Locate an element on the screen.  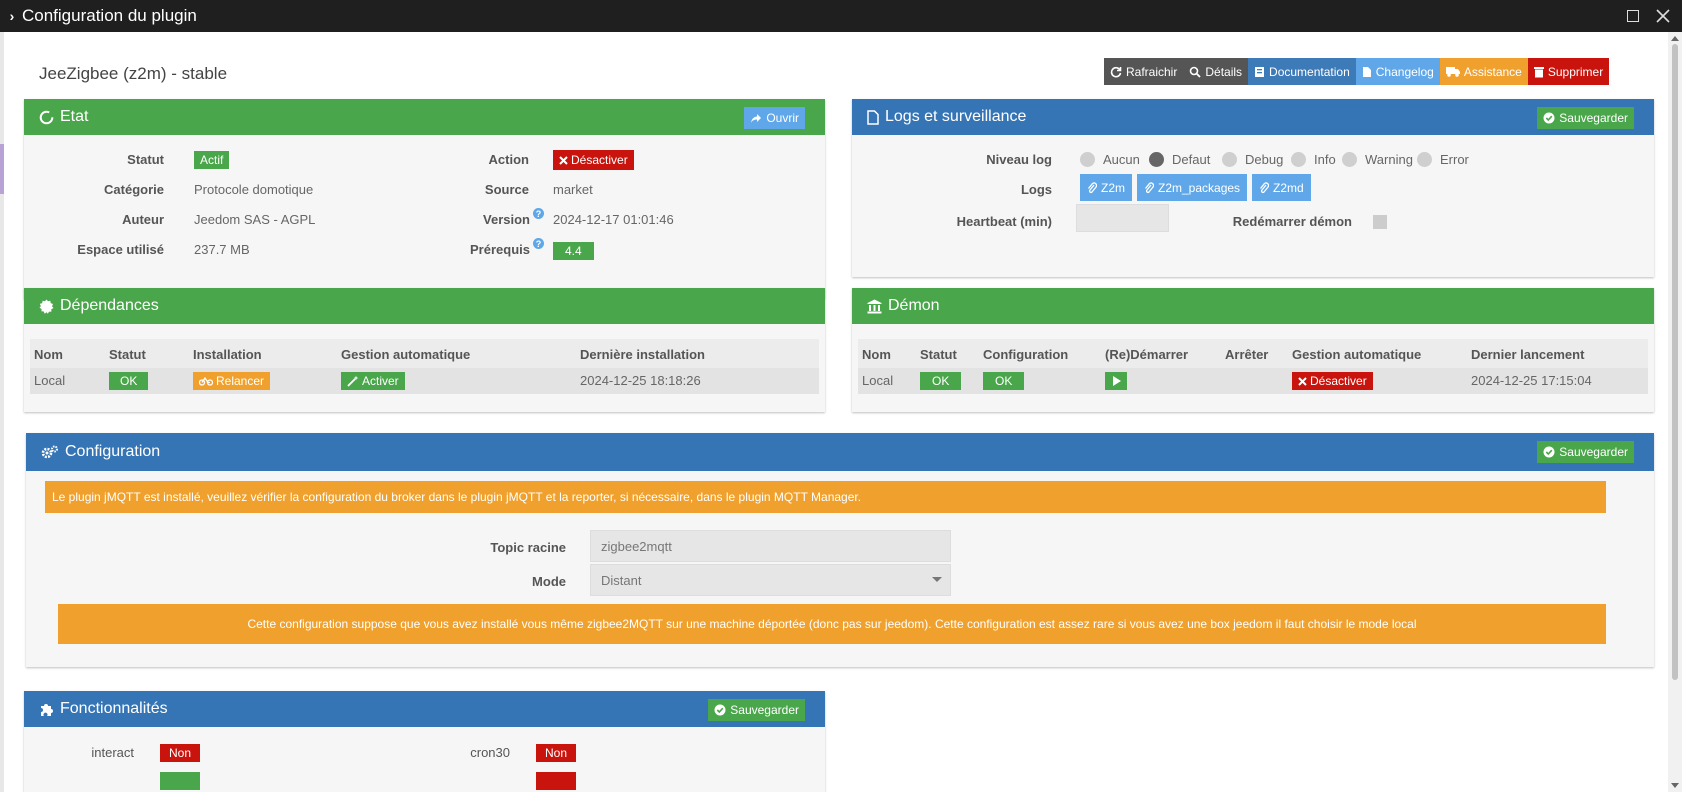
assistance-button: Assistance is located at coordinates (1483, 71).